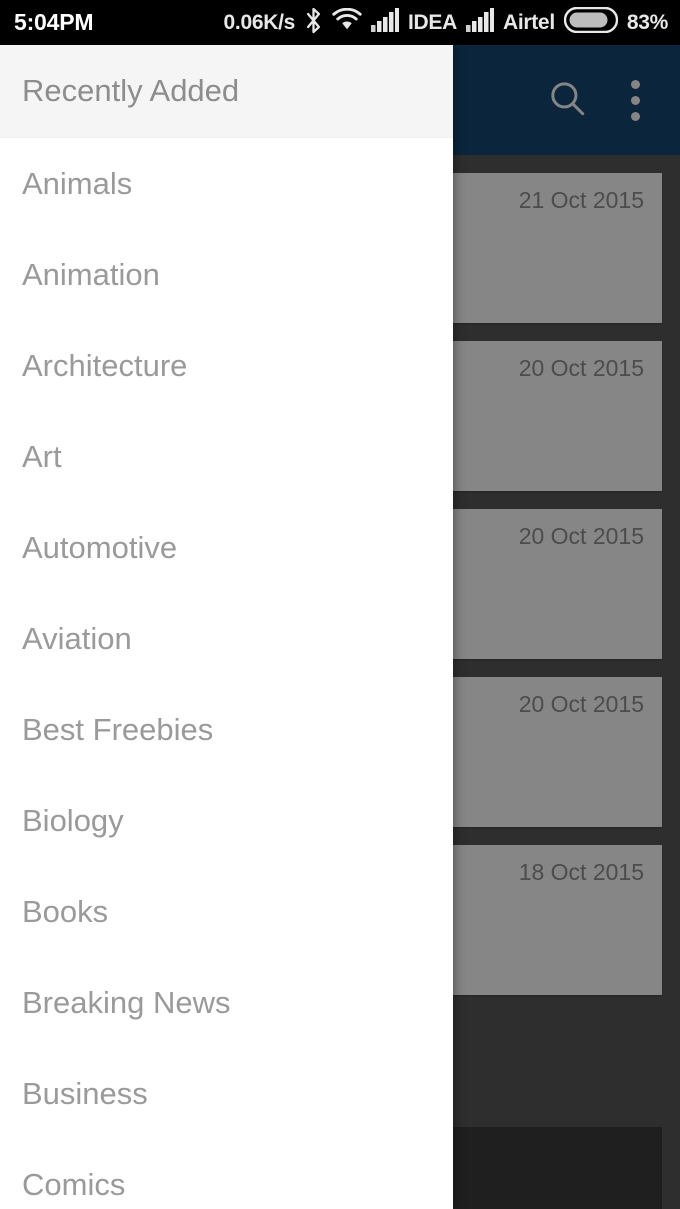 This screenshot has width=680, height=1209. What do you see at coordinates (54, 22) in the screenshot?
I see `status-clock: 5:04PM` at bounding box center [54, 22].